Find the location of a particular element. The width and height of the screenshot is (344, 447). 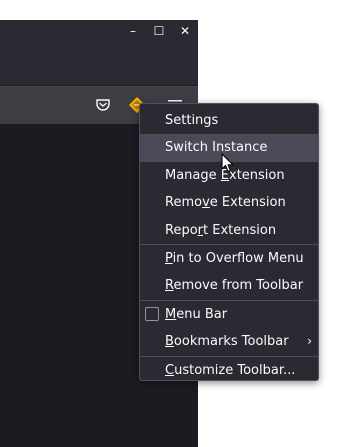

title-bar: – ☐ ✕ is located at coordinates (99, 52).